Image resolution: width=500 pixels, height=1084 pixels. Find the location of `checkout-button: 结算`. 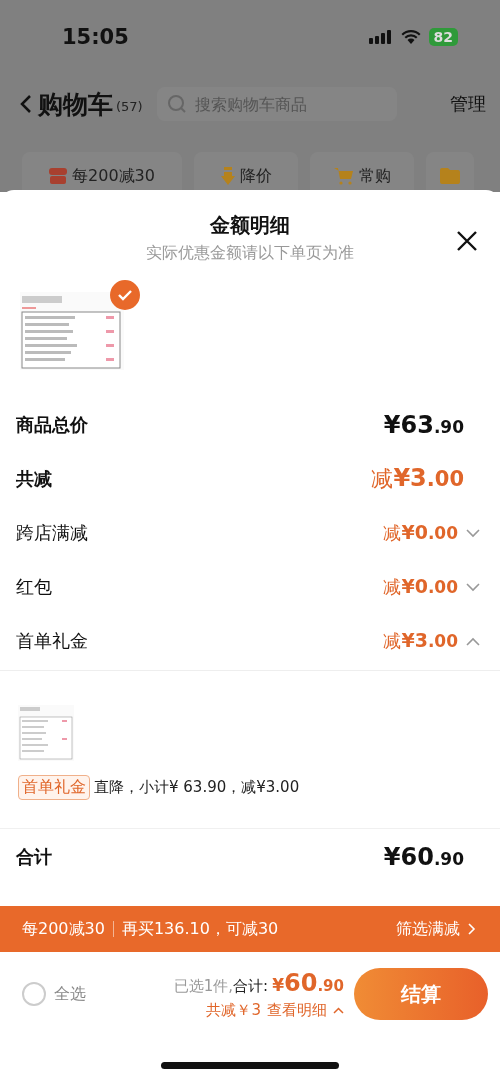

checkout-button: 结算 is located at coordinates (421, 994).